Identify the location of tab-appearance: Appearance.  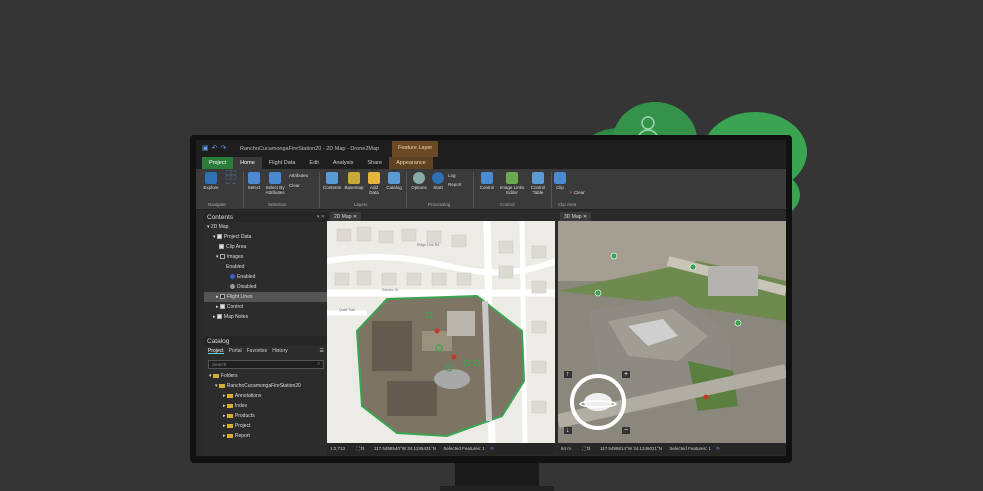
(411, 163).